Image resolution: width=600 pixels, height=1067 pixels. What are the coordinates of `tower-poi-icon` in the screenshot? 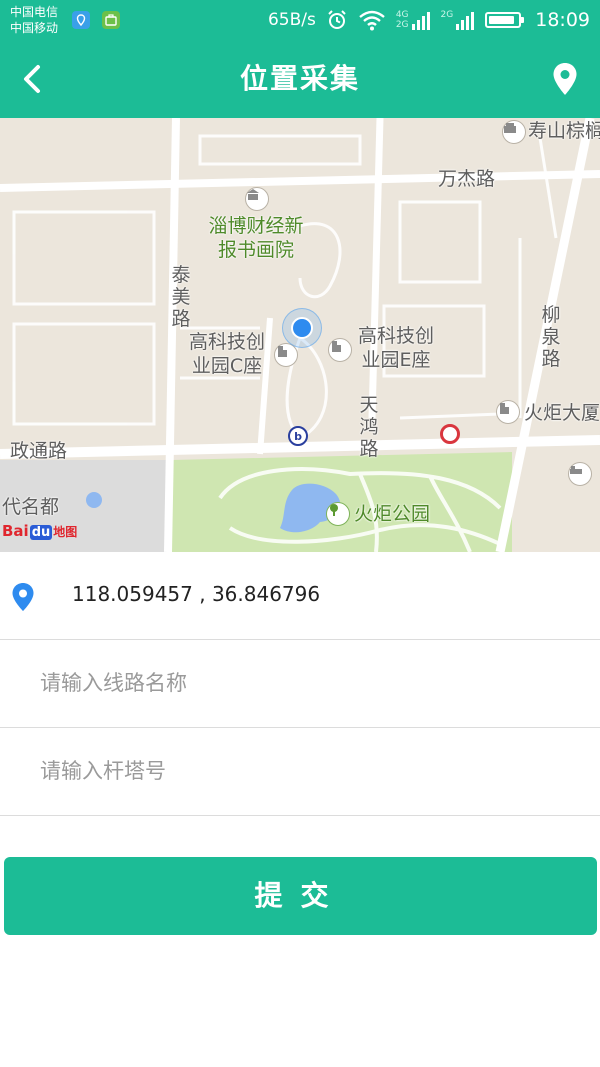 It's located at (508, 412).